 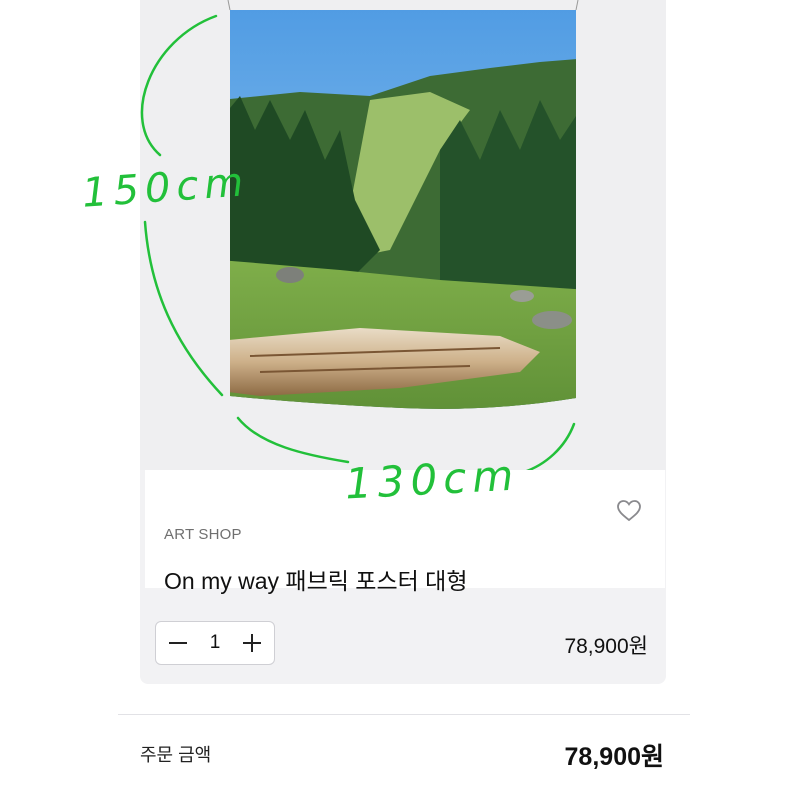 I want to click on order-total: 78,900원, so click(x=614, y=757).